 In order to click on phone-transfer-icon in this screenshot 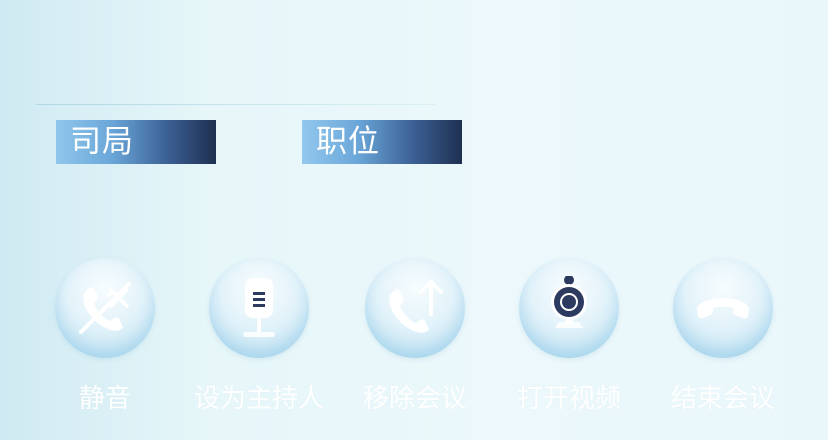, I will do `click(416, 306)`.